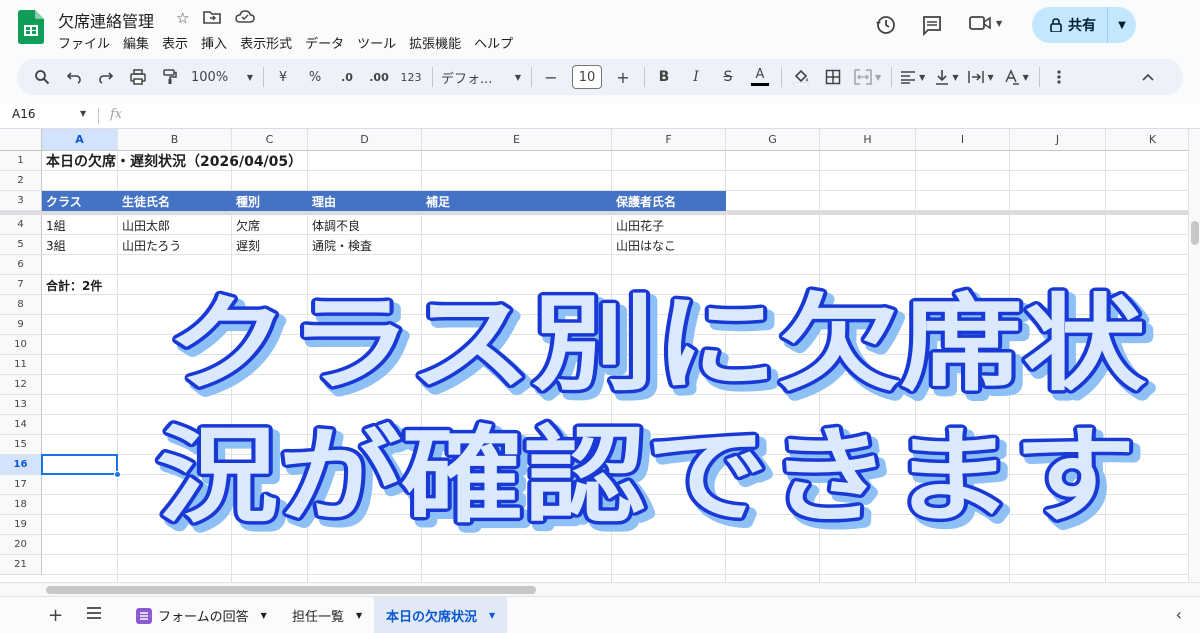  What do you see at coordinates (94, 613) in the screenshot?
I see `all-sheets-icon` at bounding box center [94, 613].